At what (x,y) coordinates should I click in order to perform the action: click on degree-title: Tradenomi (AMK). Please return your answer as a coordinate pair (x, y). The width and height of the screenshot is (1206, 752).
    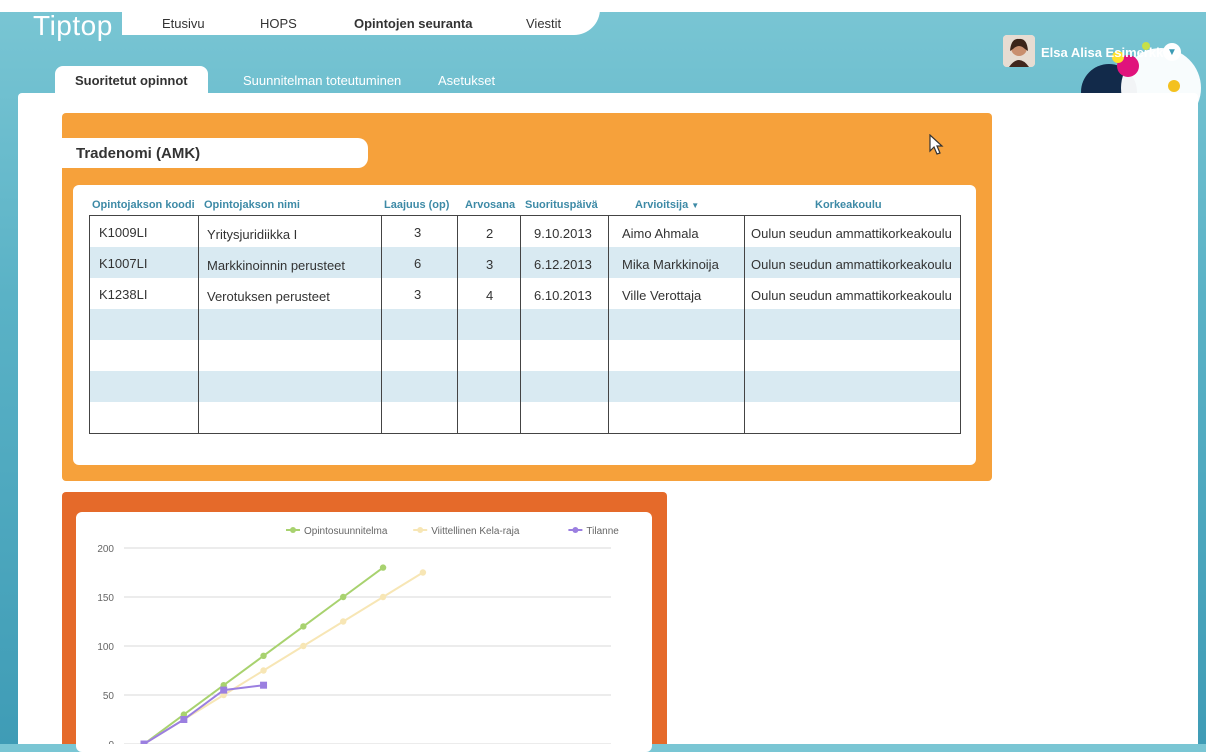
    Looking at the image, I should click on (138, 153).